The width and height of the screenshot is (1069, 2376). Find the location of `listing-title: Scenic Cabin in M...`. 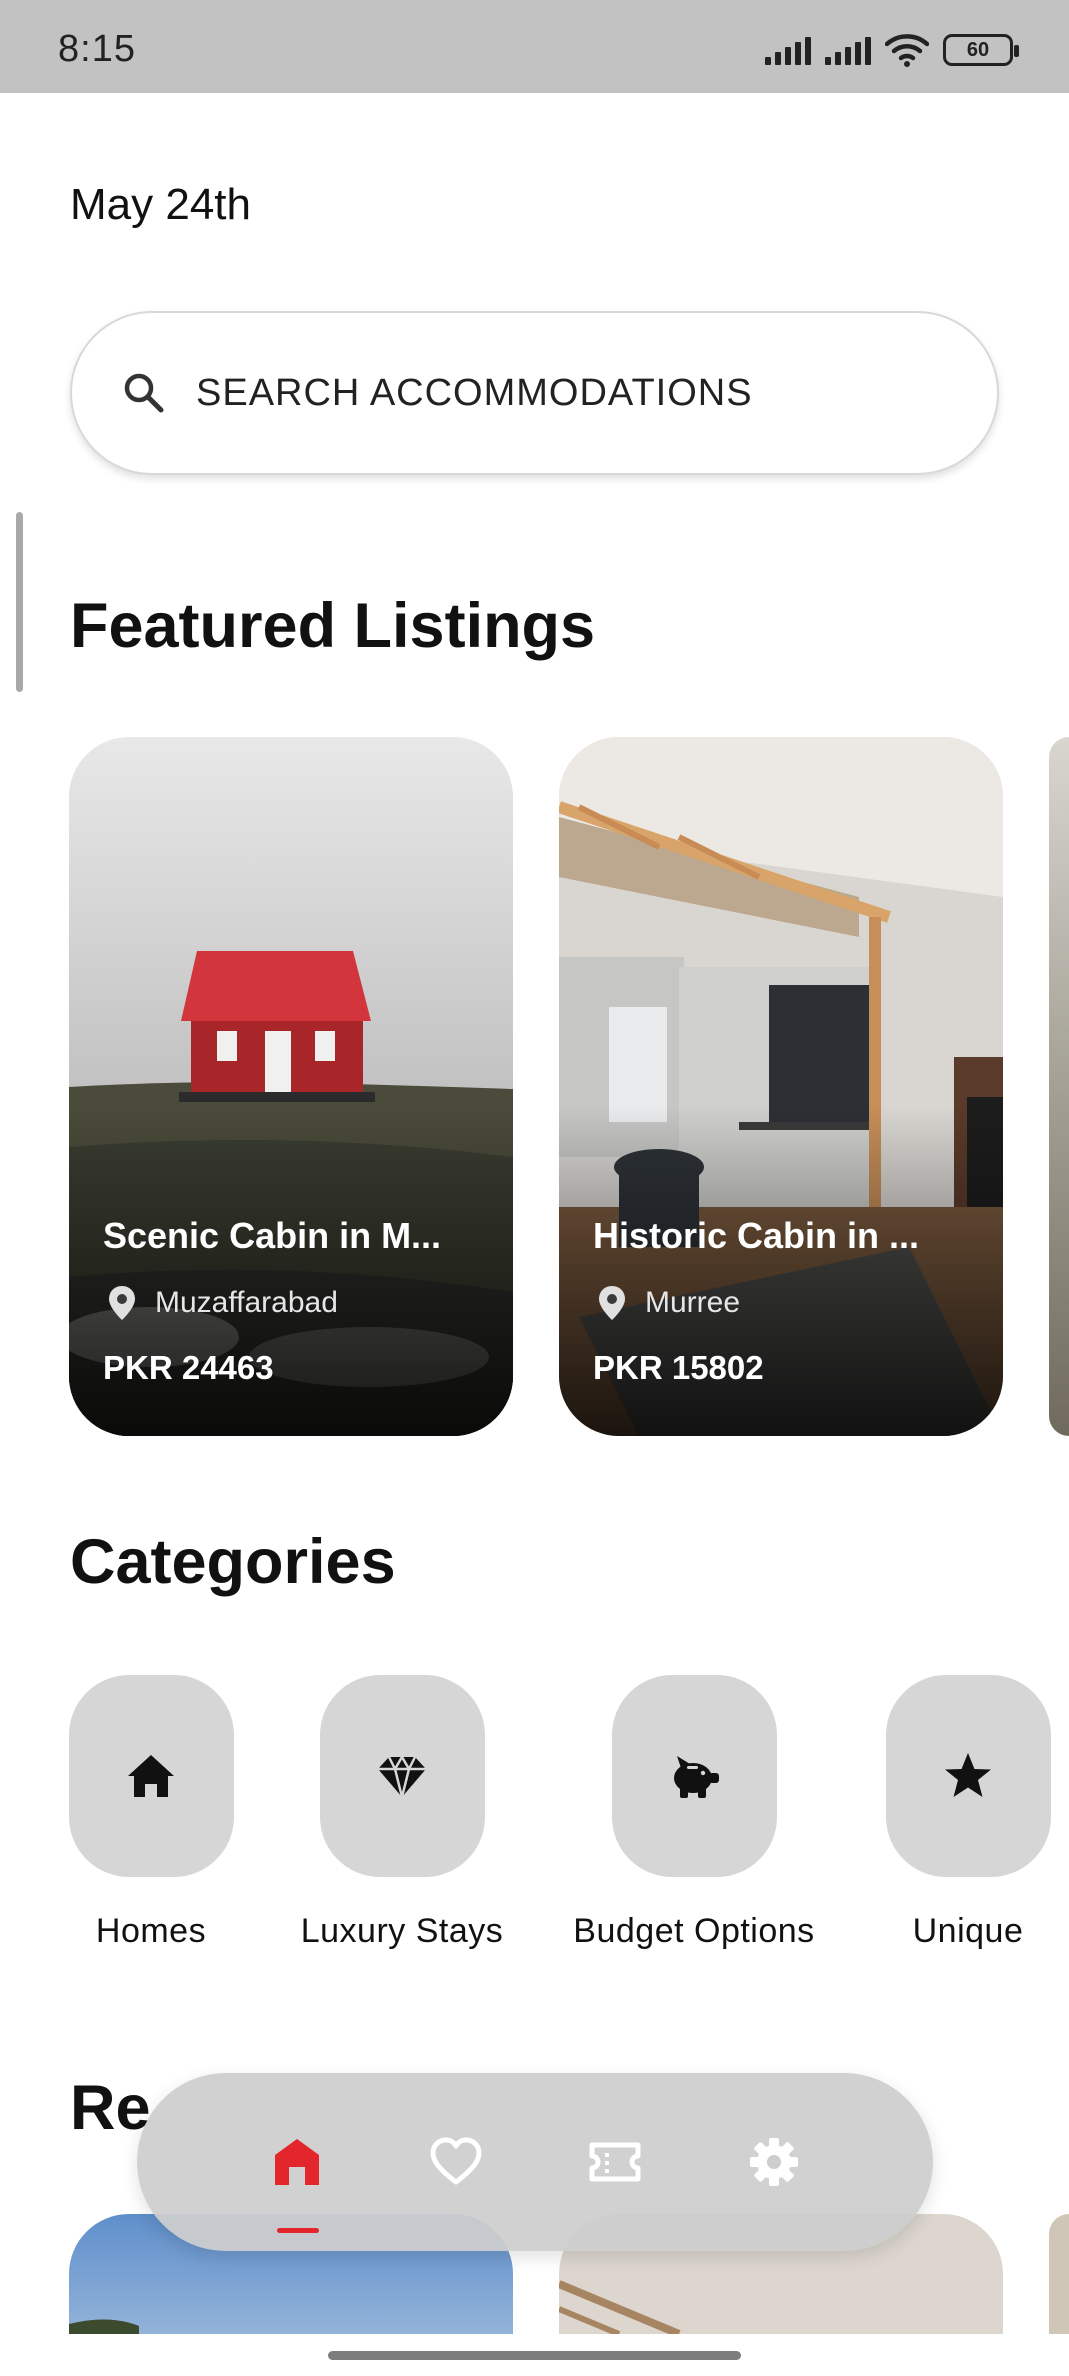

listing-title: Scenic Cabin in M... is located at coordinates (272, 1235).